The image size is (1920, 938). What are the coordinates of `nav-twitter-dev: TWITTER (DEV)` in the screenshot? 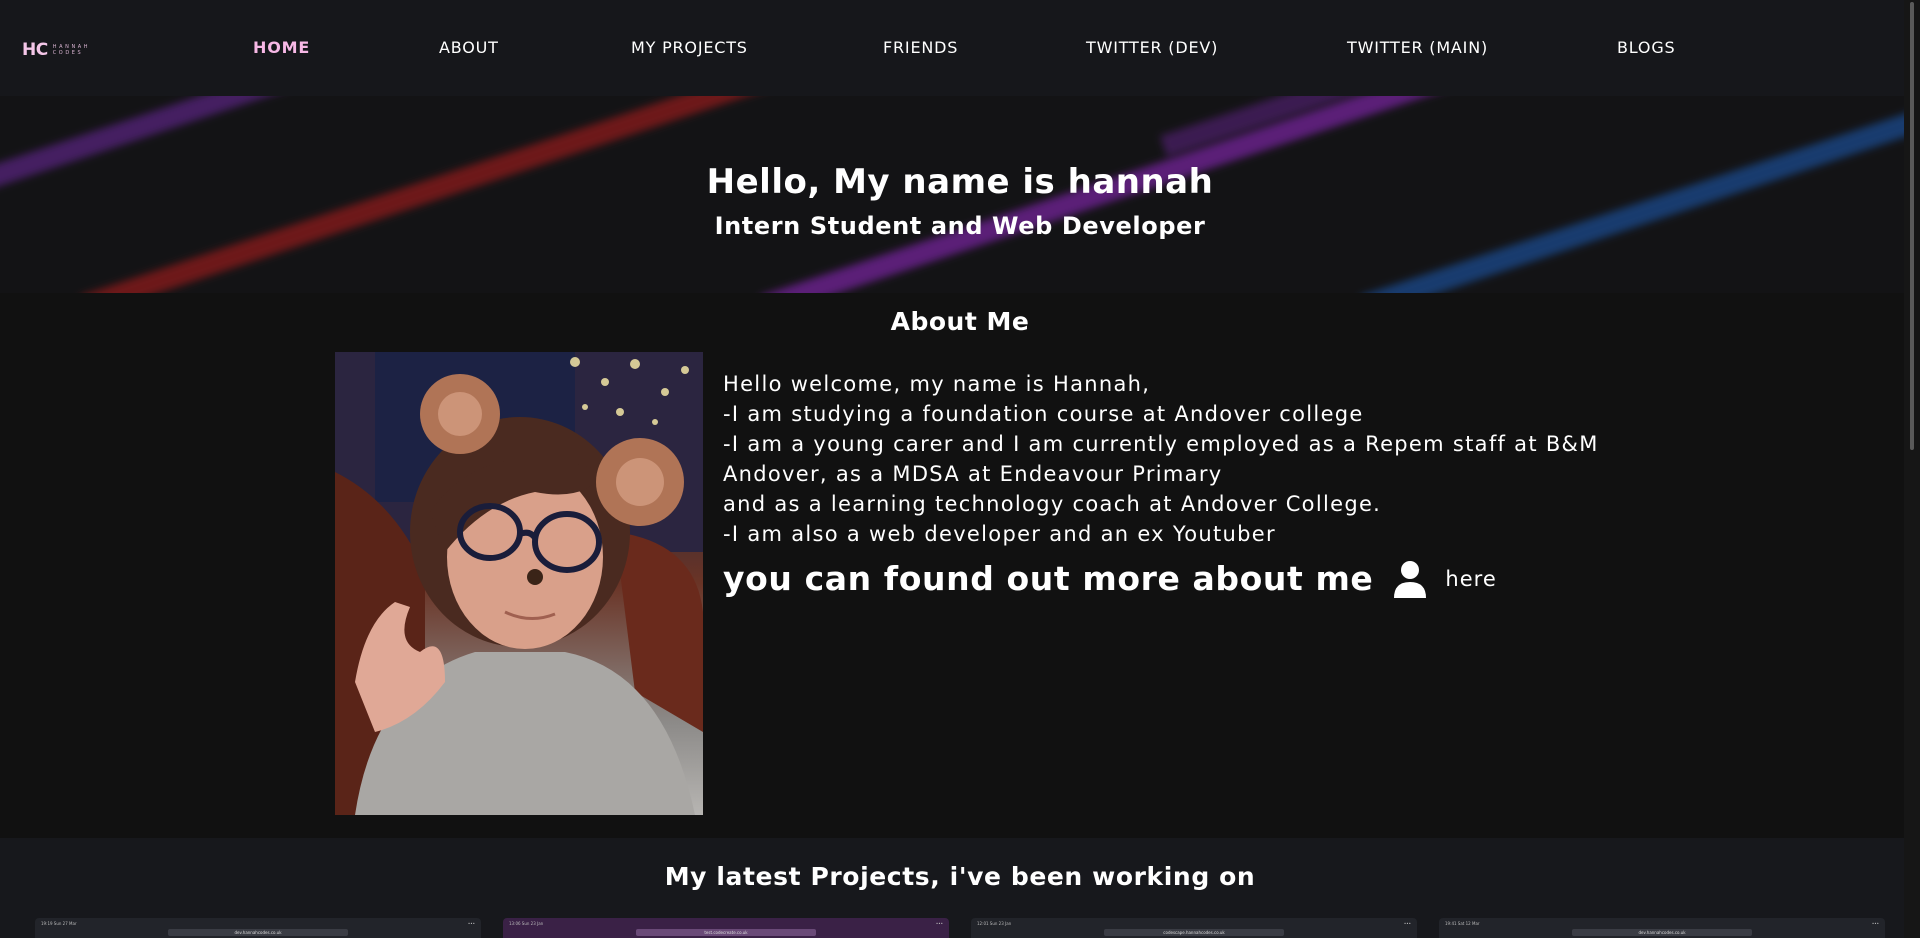 It's located at (1152, 47).